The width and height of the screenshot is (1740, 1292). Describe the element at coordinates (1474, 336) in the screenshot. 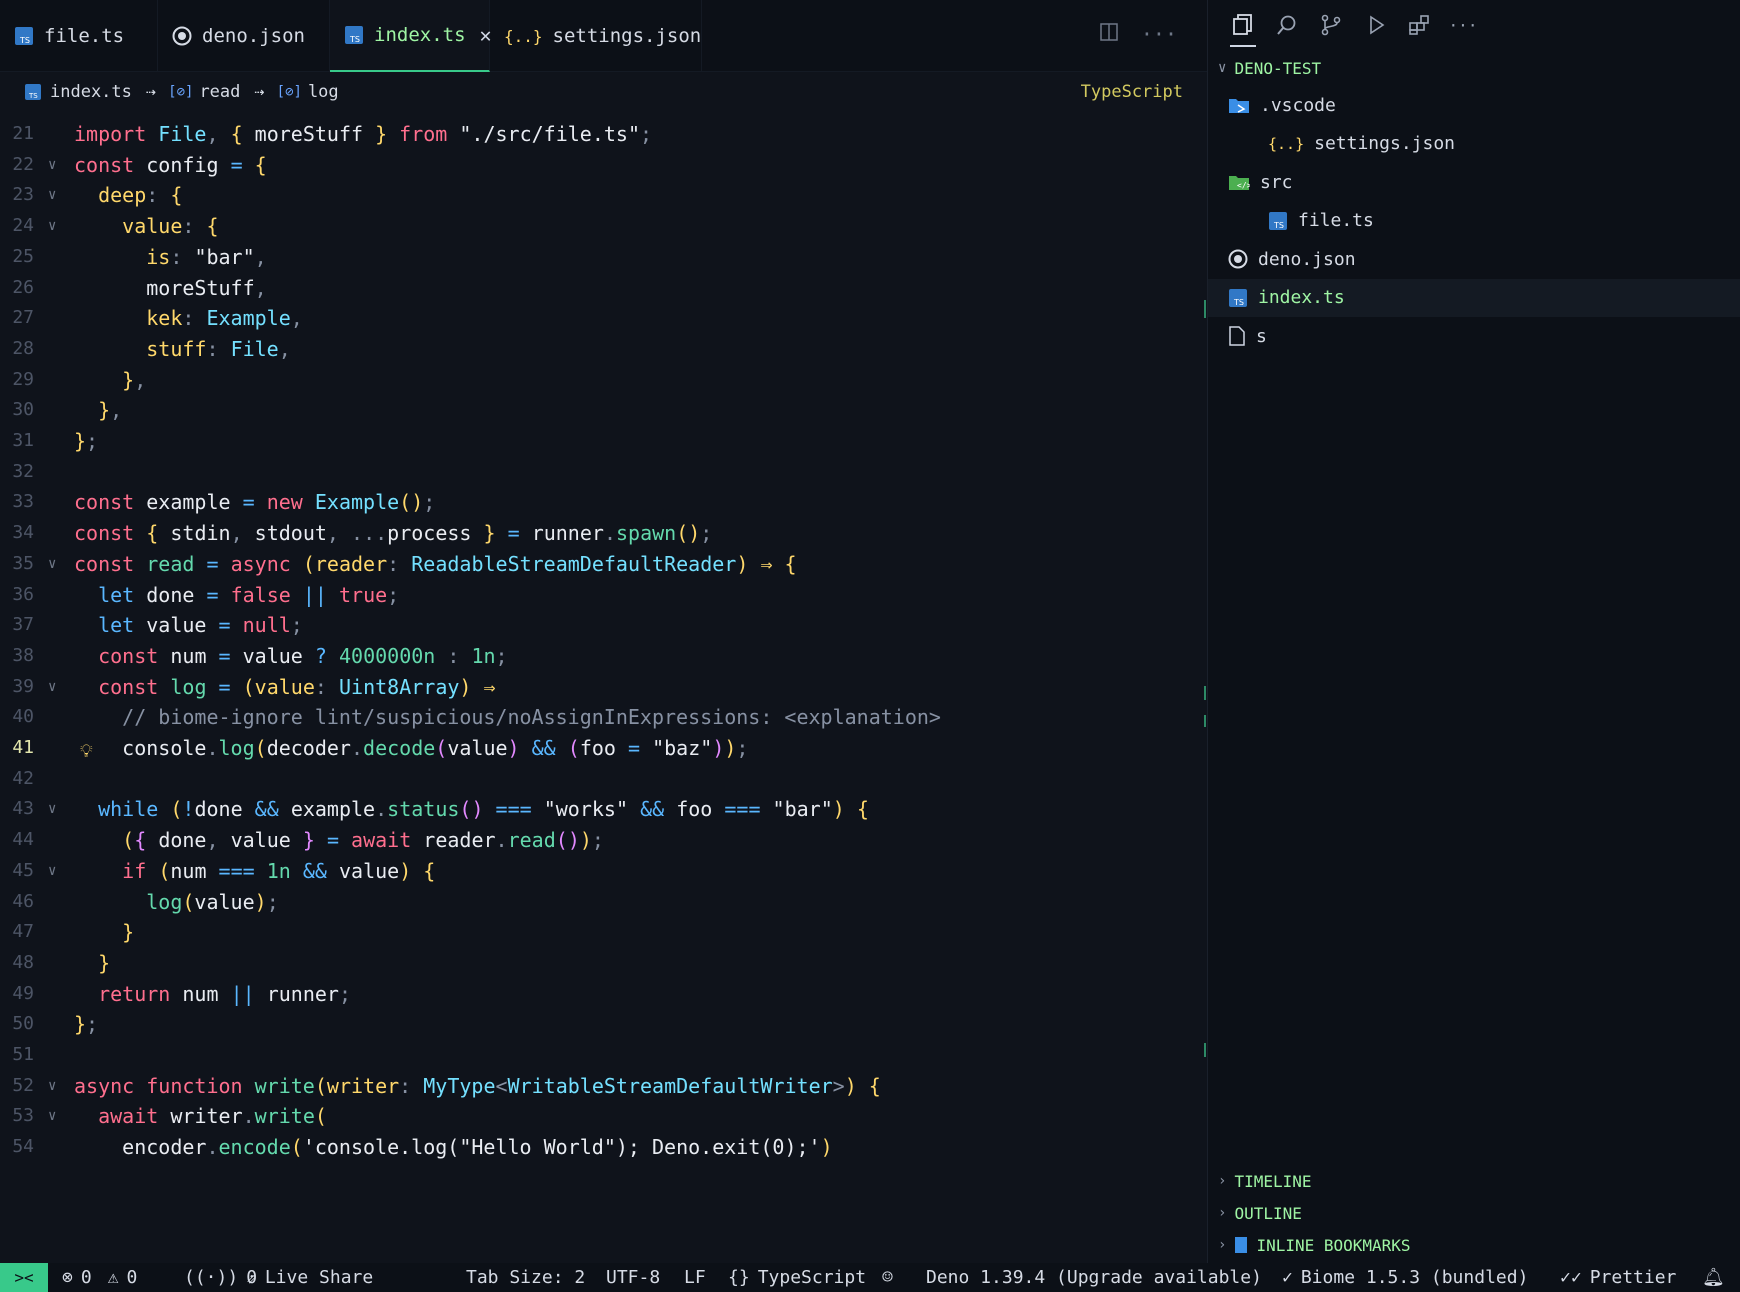

I see `tree-item: s` at that location.